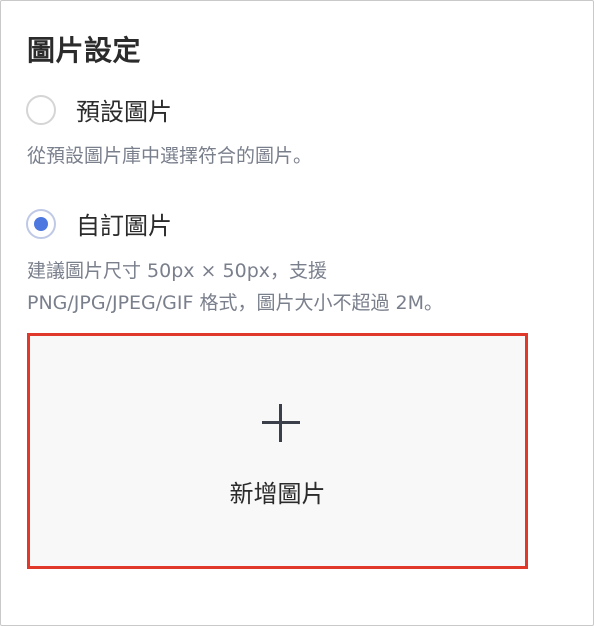  What do you see at coordinates (170, 156) in the screenshot?
I see `preset-image-help: 從預設圖片庫中選擇符合的圖片。` at bounding box center [170, 156].